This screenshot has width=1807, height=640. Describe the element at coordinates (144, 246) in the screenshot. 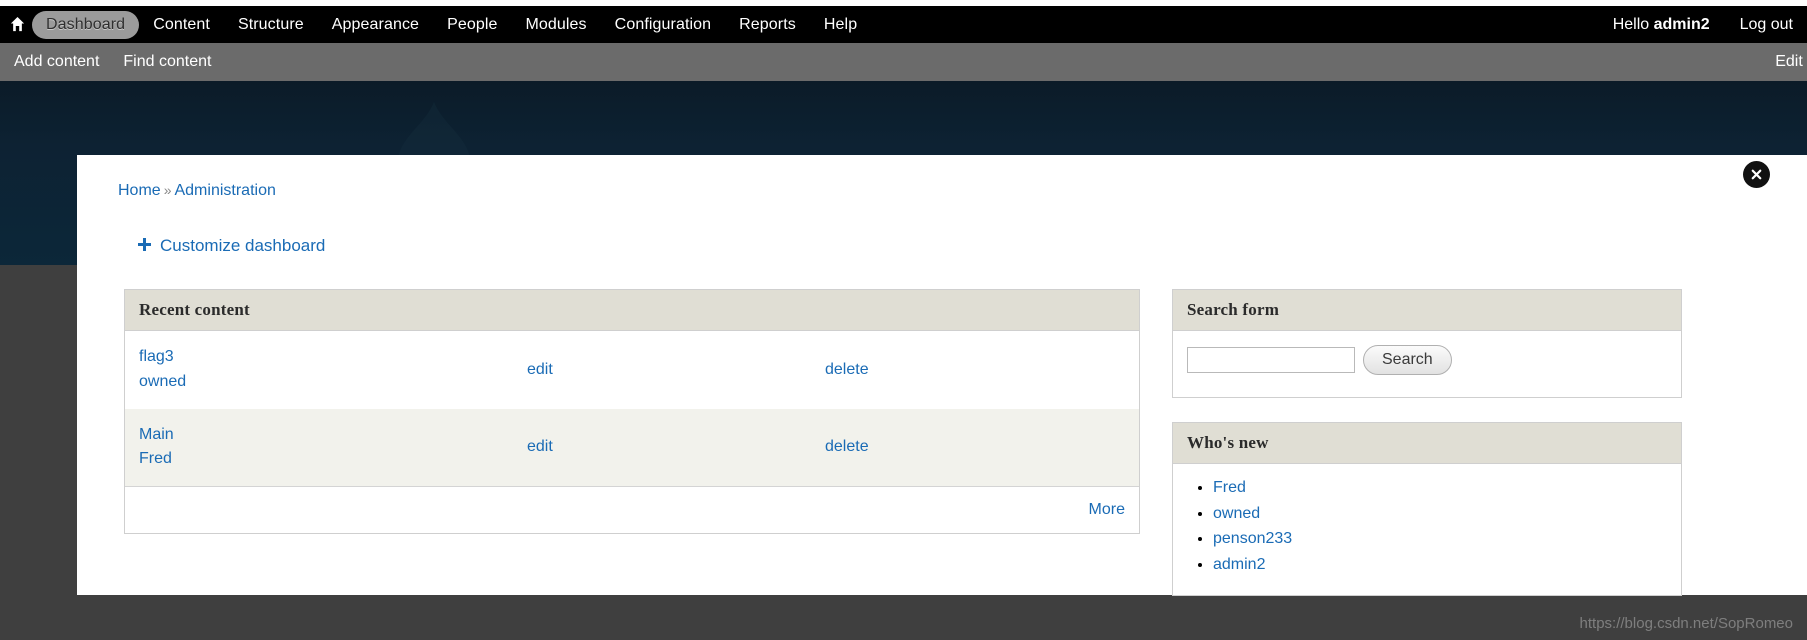

I see `plus-icon` at that location.